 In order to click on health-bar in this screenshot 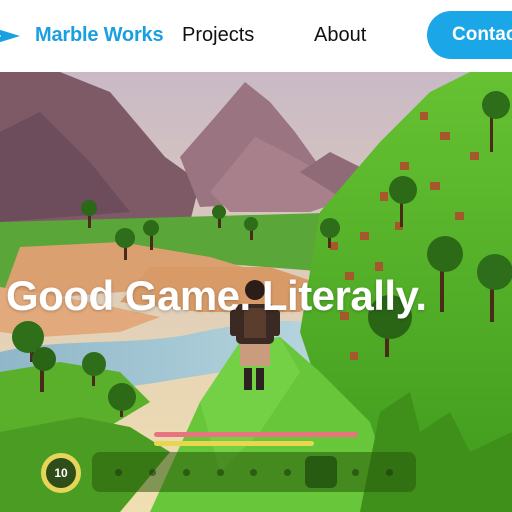, I will do `click(256, 434)`.